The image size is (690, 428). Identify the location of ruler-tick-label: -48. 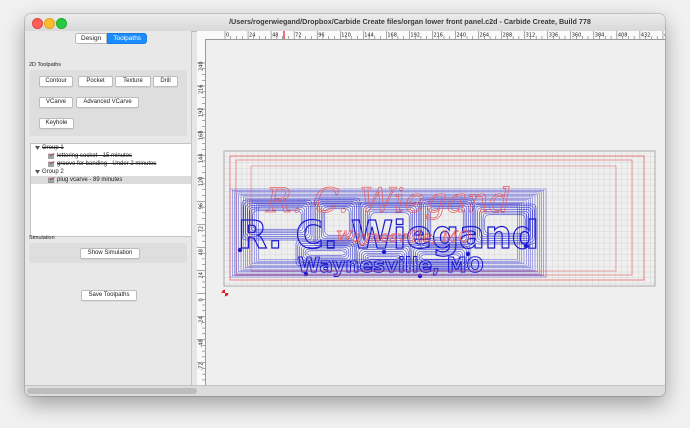
(202, 343).